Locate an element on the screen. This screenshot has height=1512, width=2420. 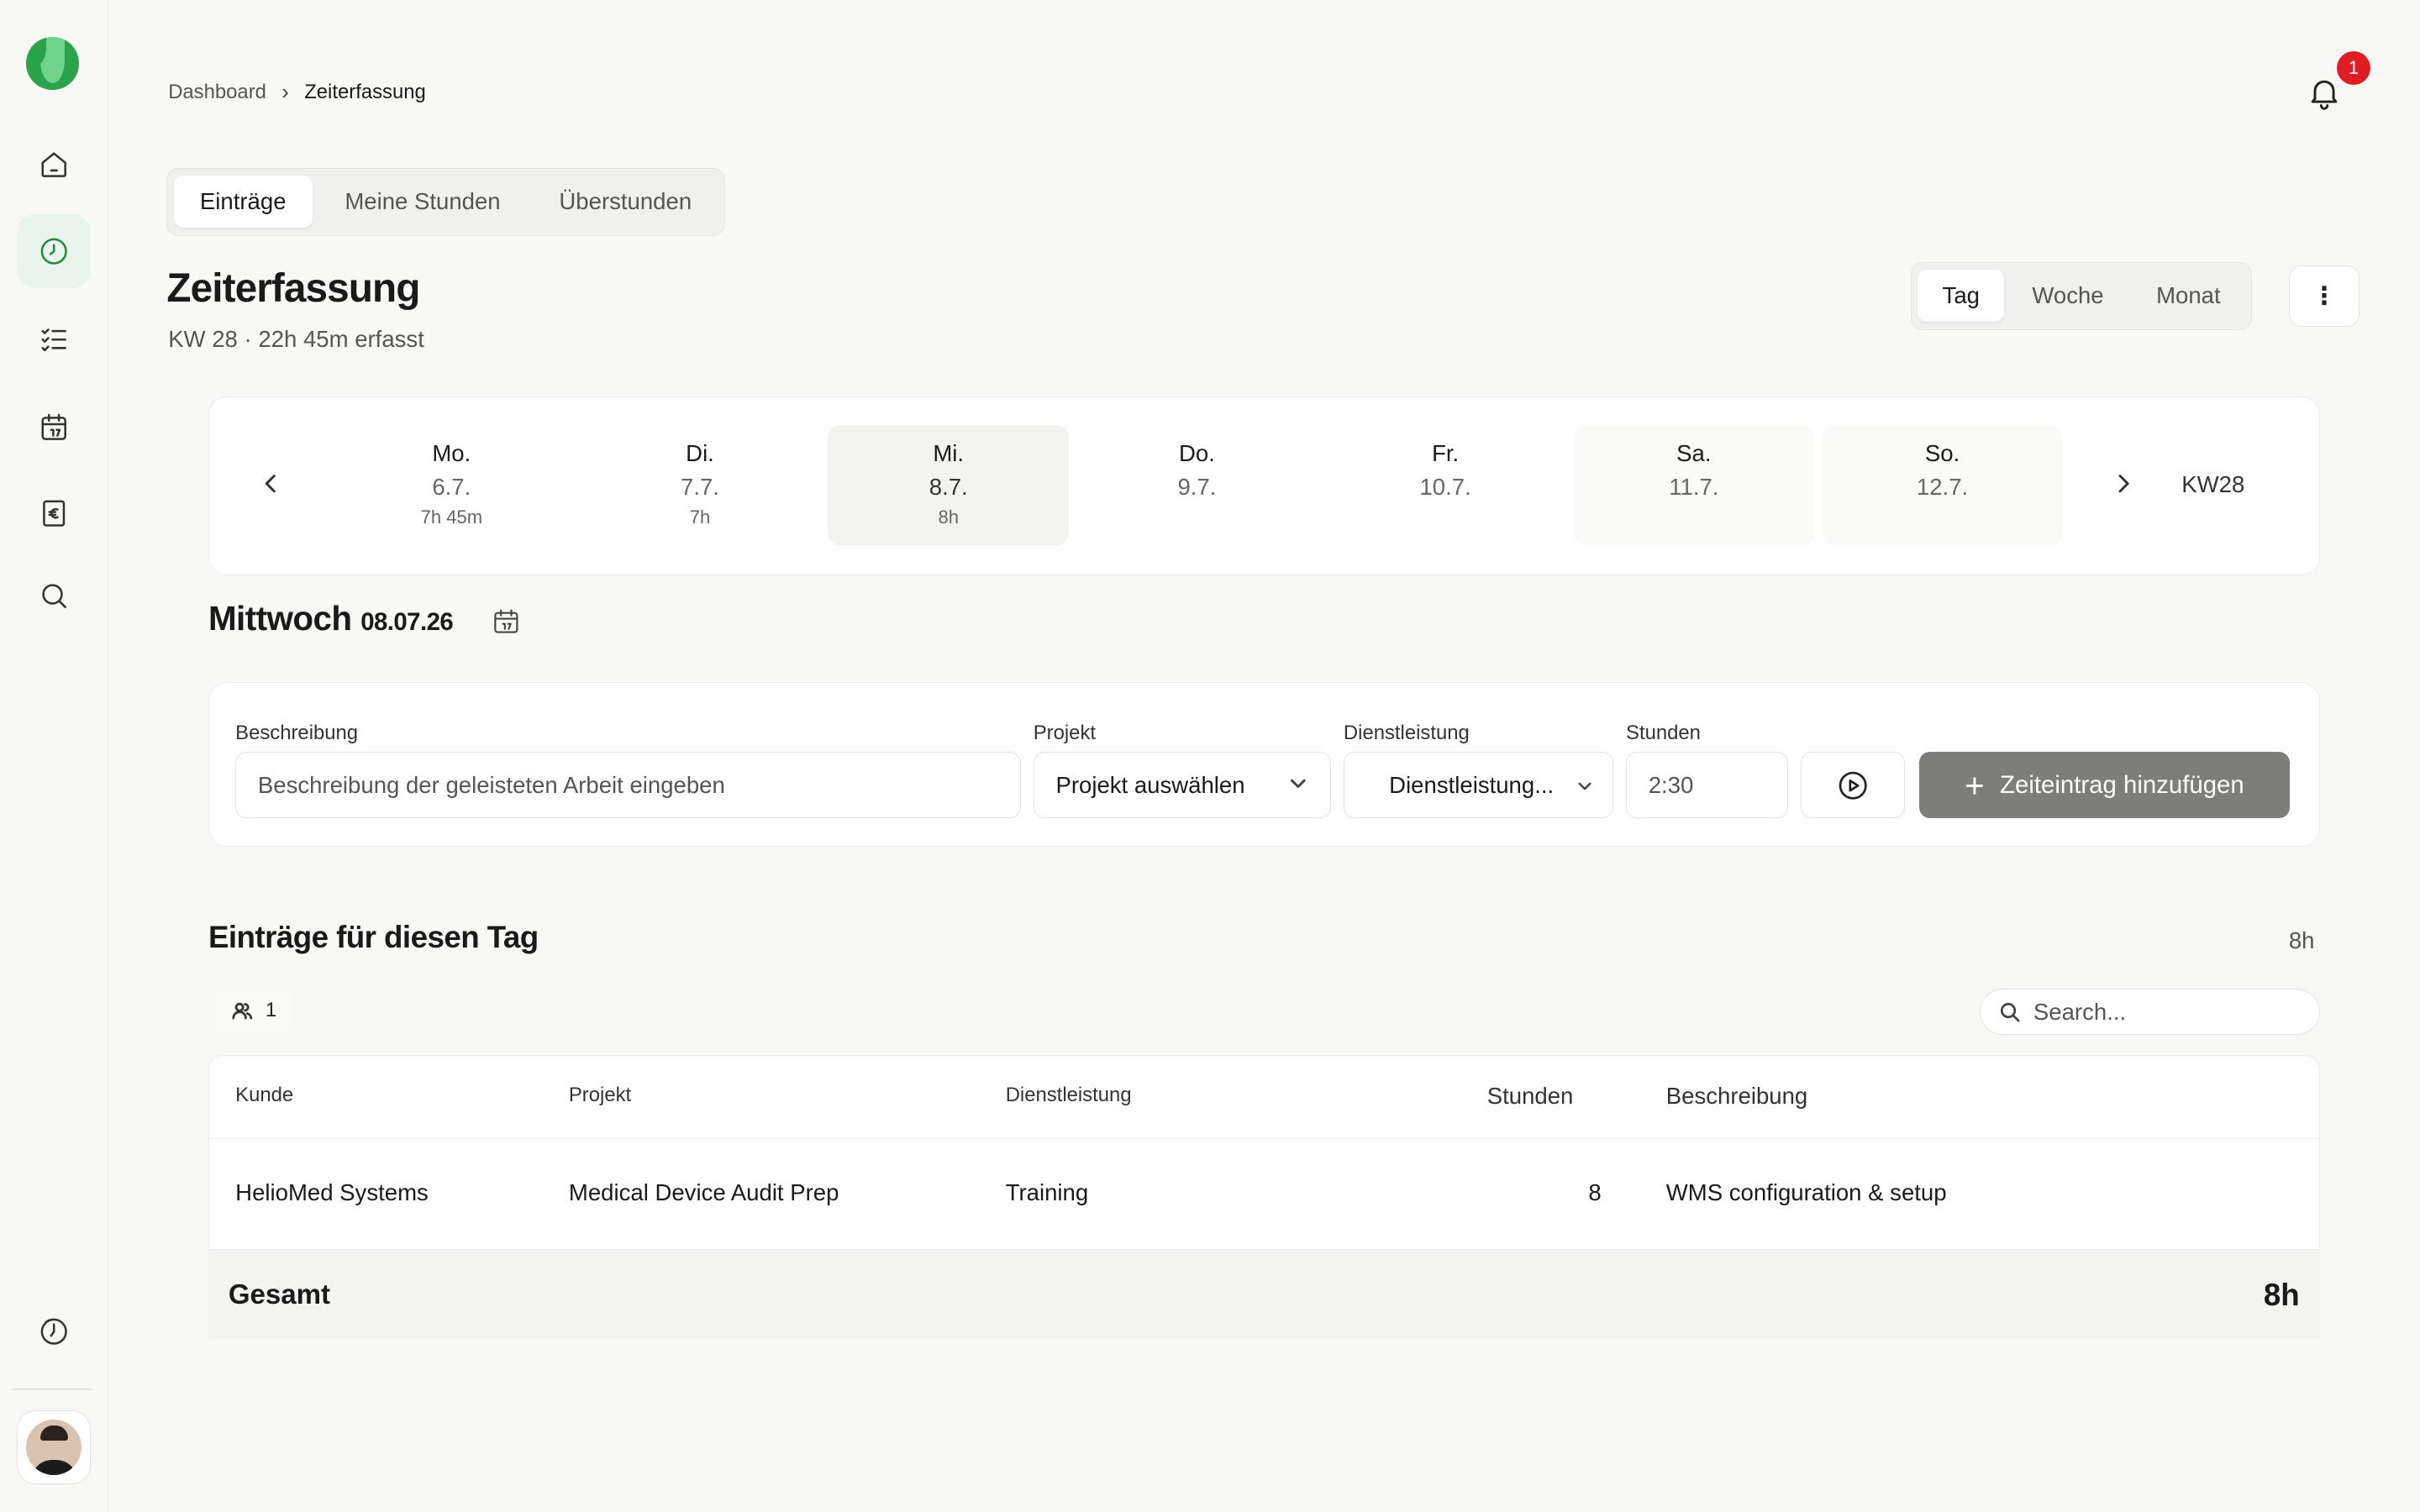
day-hours: 7h 45m is located at coordinates (451, 517).